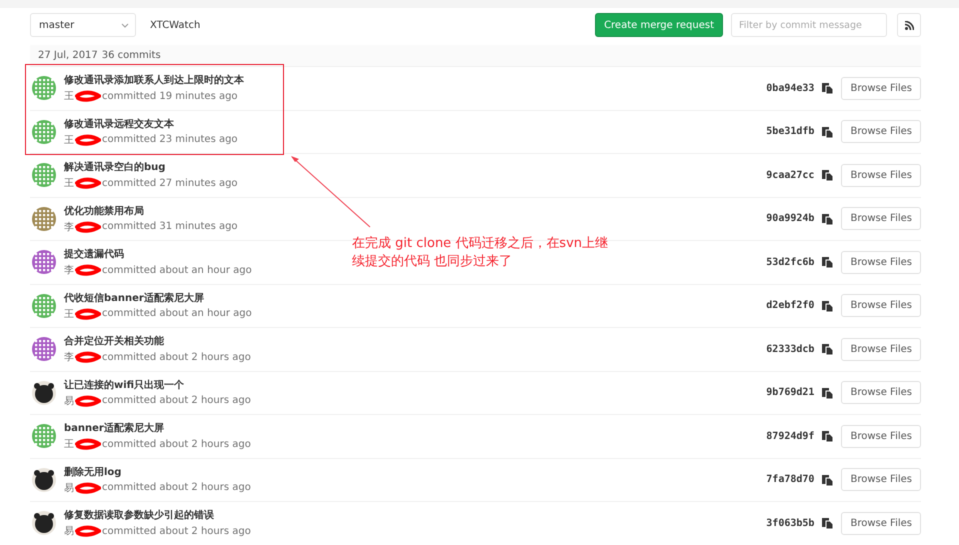 The height and width of the screenshot is (545, 959). What do you see at coordinates (125, 25) in the screenshot?
I see `chevron-down-icon` at bounding box center [125, 25].